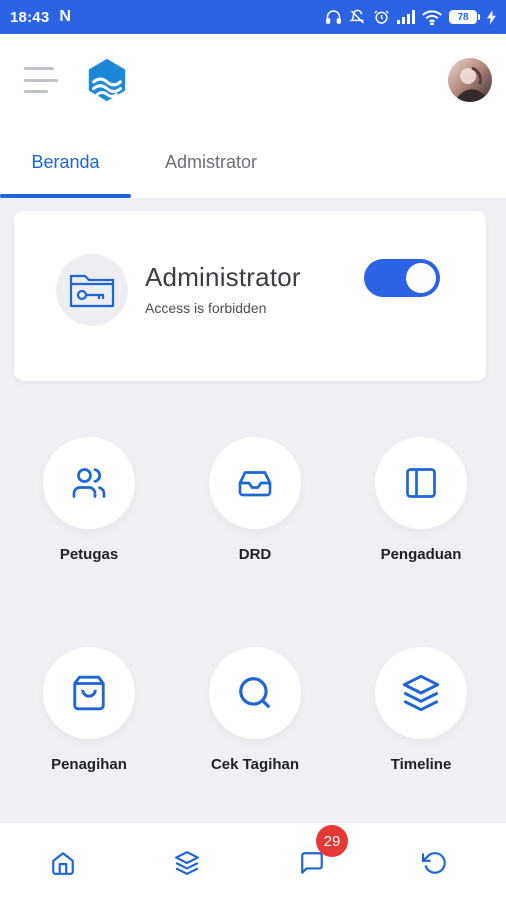 This screenshot has height=900, width=506. Describe the element at coordinates (107, 80) in the screenshot. I see `app-logo` at that location.